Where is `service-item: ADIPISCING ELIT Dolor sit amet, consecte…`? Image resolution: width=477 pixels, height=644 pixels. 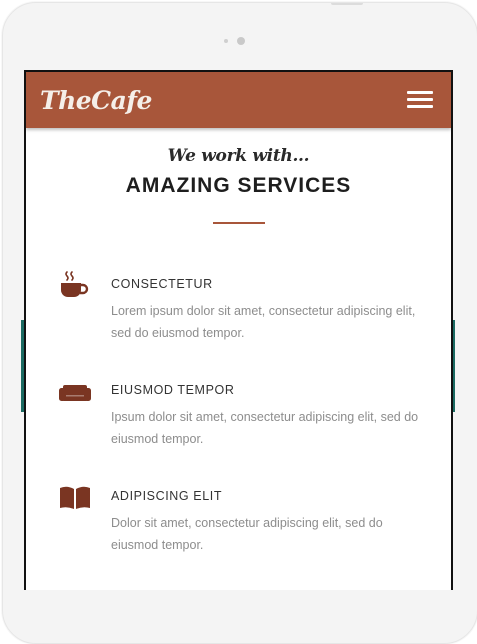 service-item: ADIPISCING ELIT Dolor sit amet, consecte… is located at coordinates (243, 535).